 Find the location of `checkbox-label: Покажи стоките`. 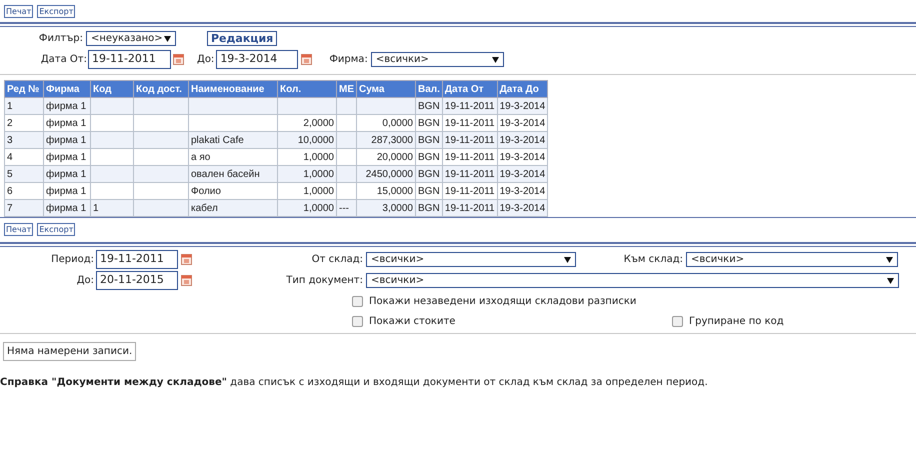

checkbox-label: Покажи стоките is located at coordinates (412, 322).